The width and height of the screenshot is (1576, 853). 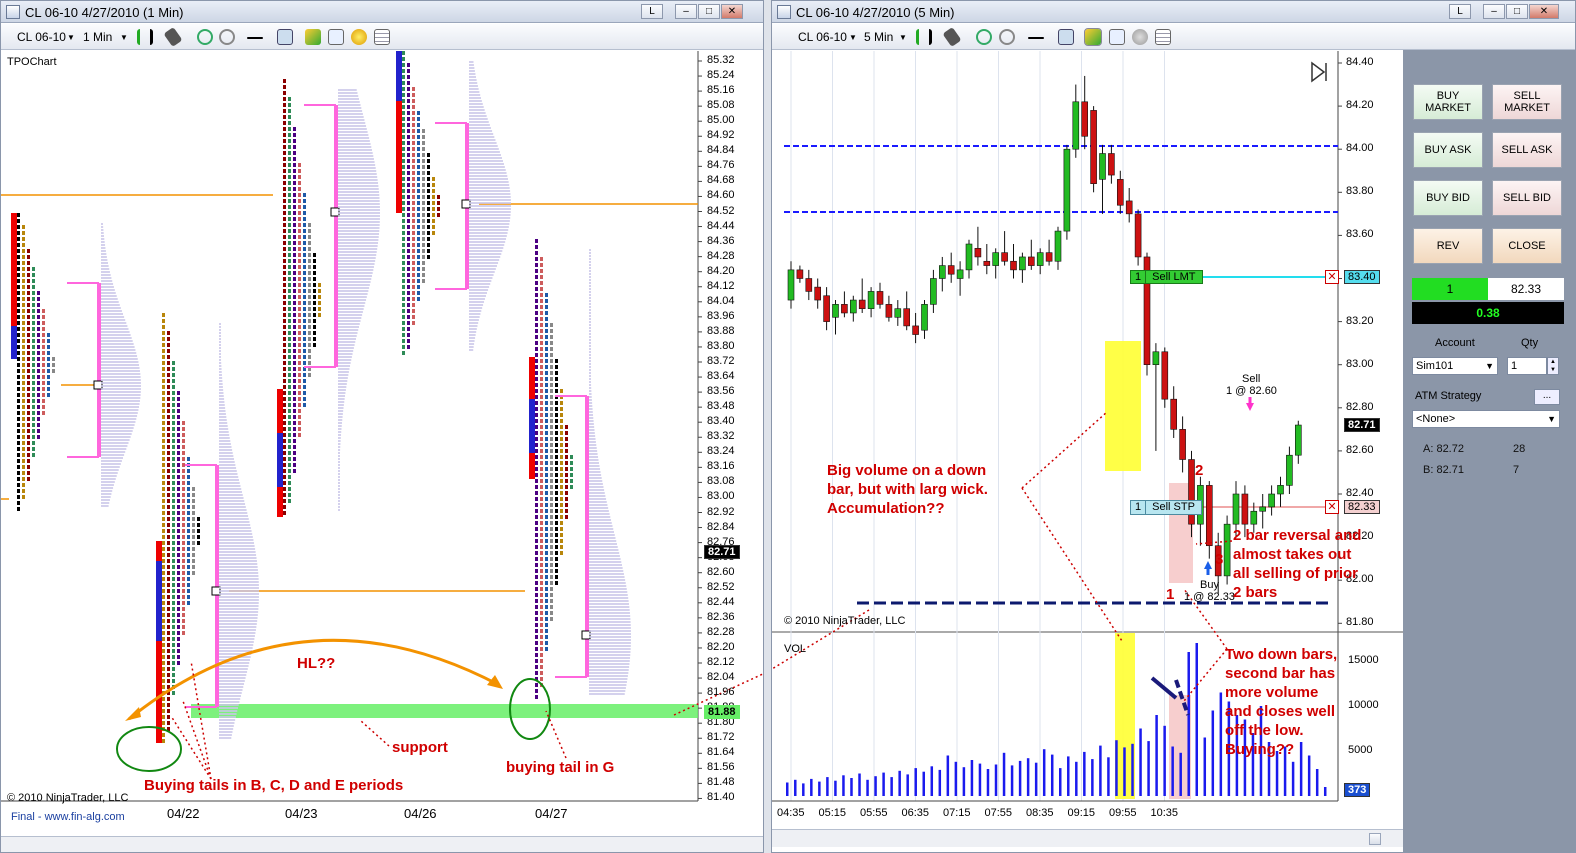 What do you see at coordinates (1527, 150) in the screenshot?
I see `sell-ask-button: SELL ASK` at bounding box center [1527, 150].